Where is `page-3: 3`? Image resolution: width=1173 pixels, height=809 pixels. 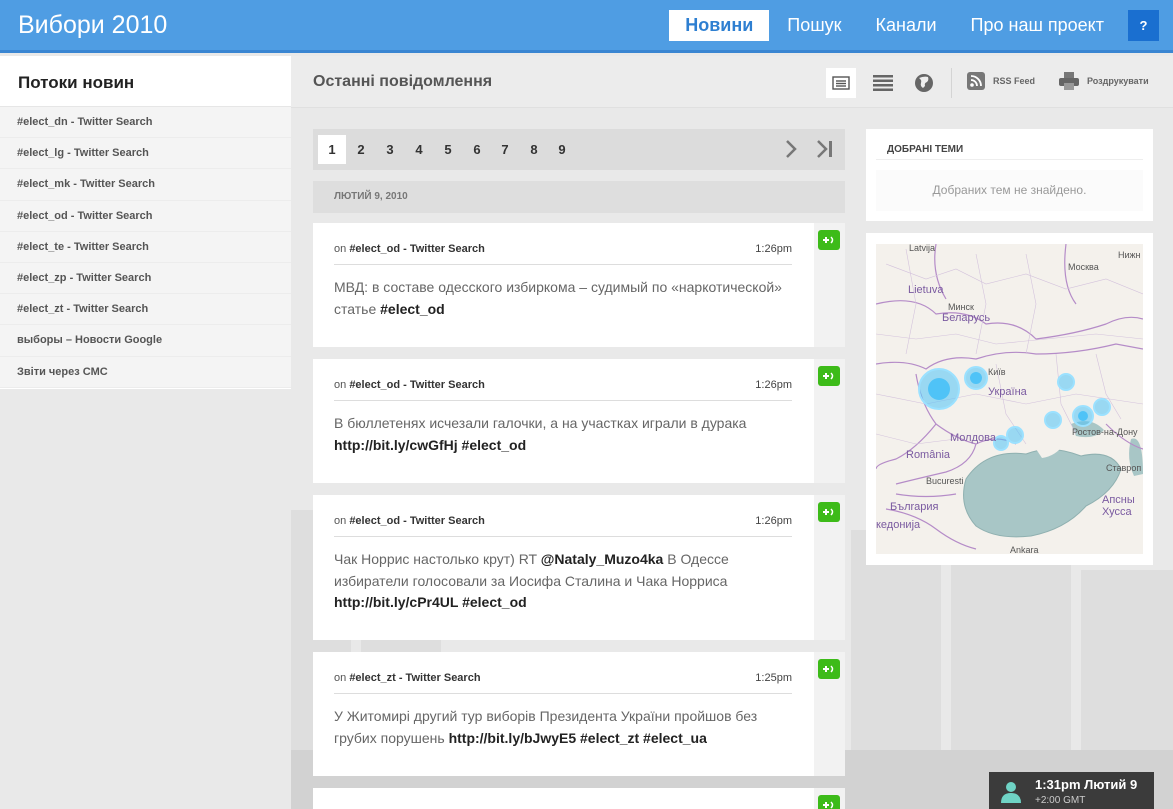 page-3: 3 is located at coordinates (390, 149).